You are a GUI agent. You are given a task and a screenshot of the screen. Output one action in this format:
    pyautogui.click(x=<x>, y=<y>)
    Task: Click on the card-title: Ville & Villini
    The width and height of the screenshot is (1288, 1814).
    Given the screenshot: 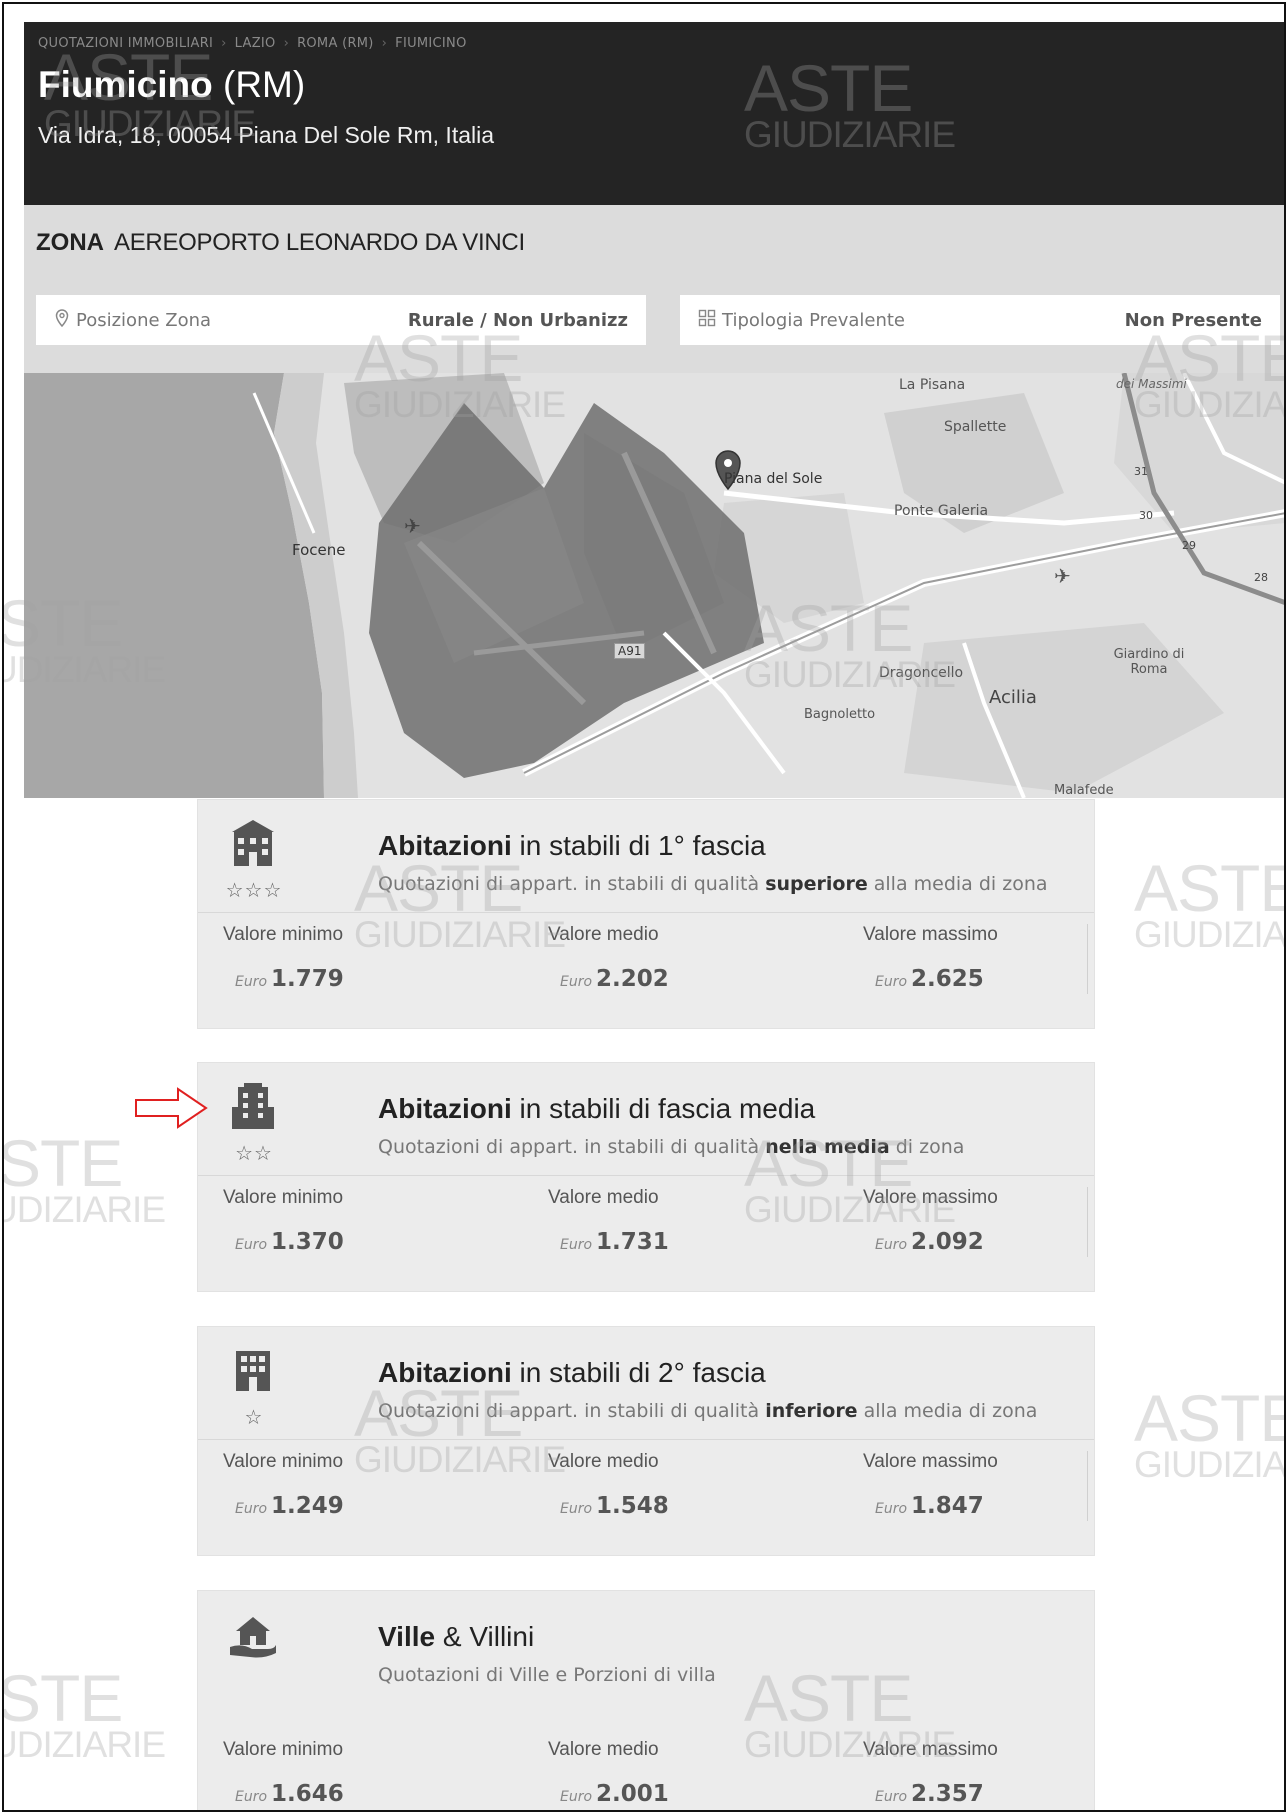 What is the action you would take?
    pyautogui.click(x=456, y=1636)
    